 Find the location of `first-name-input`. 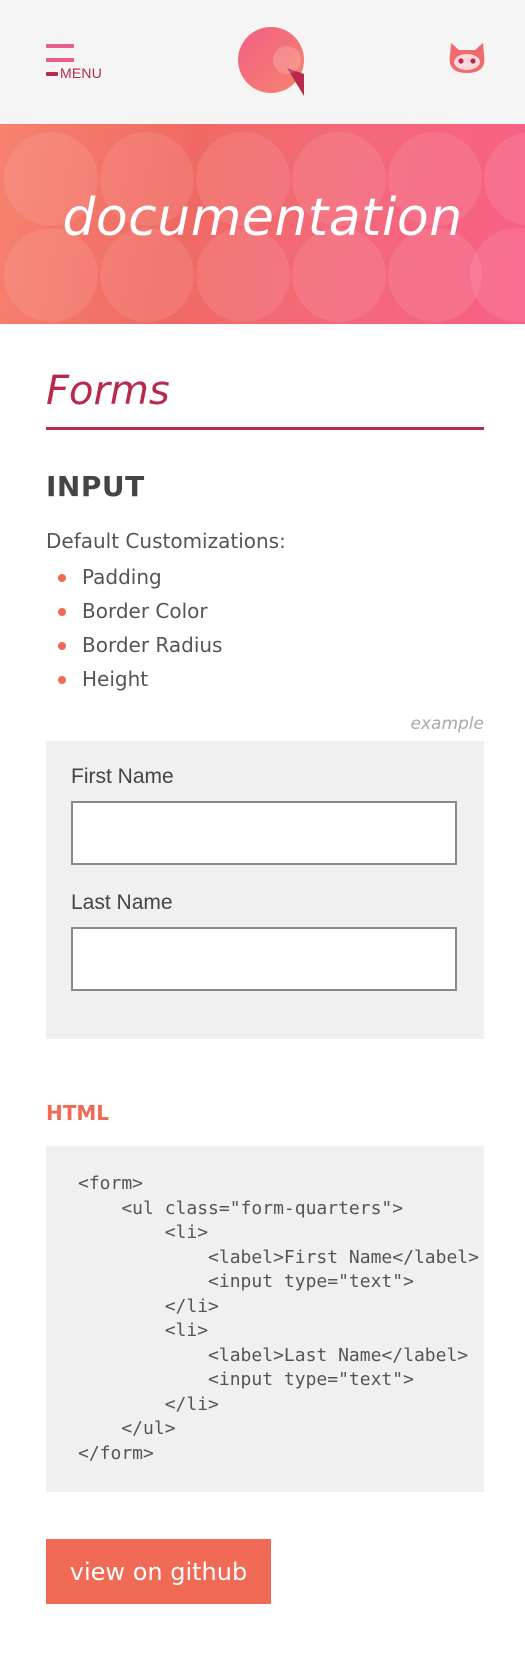

first-name-input is located at coordinates (264, 833).